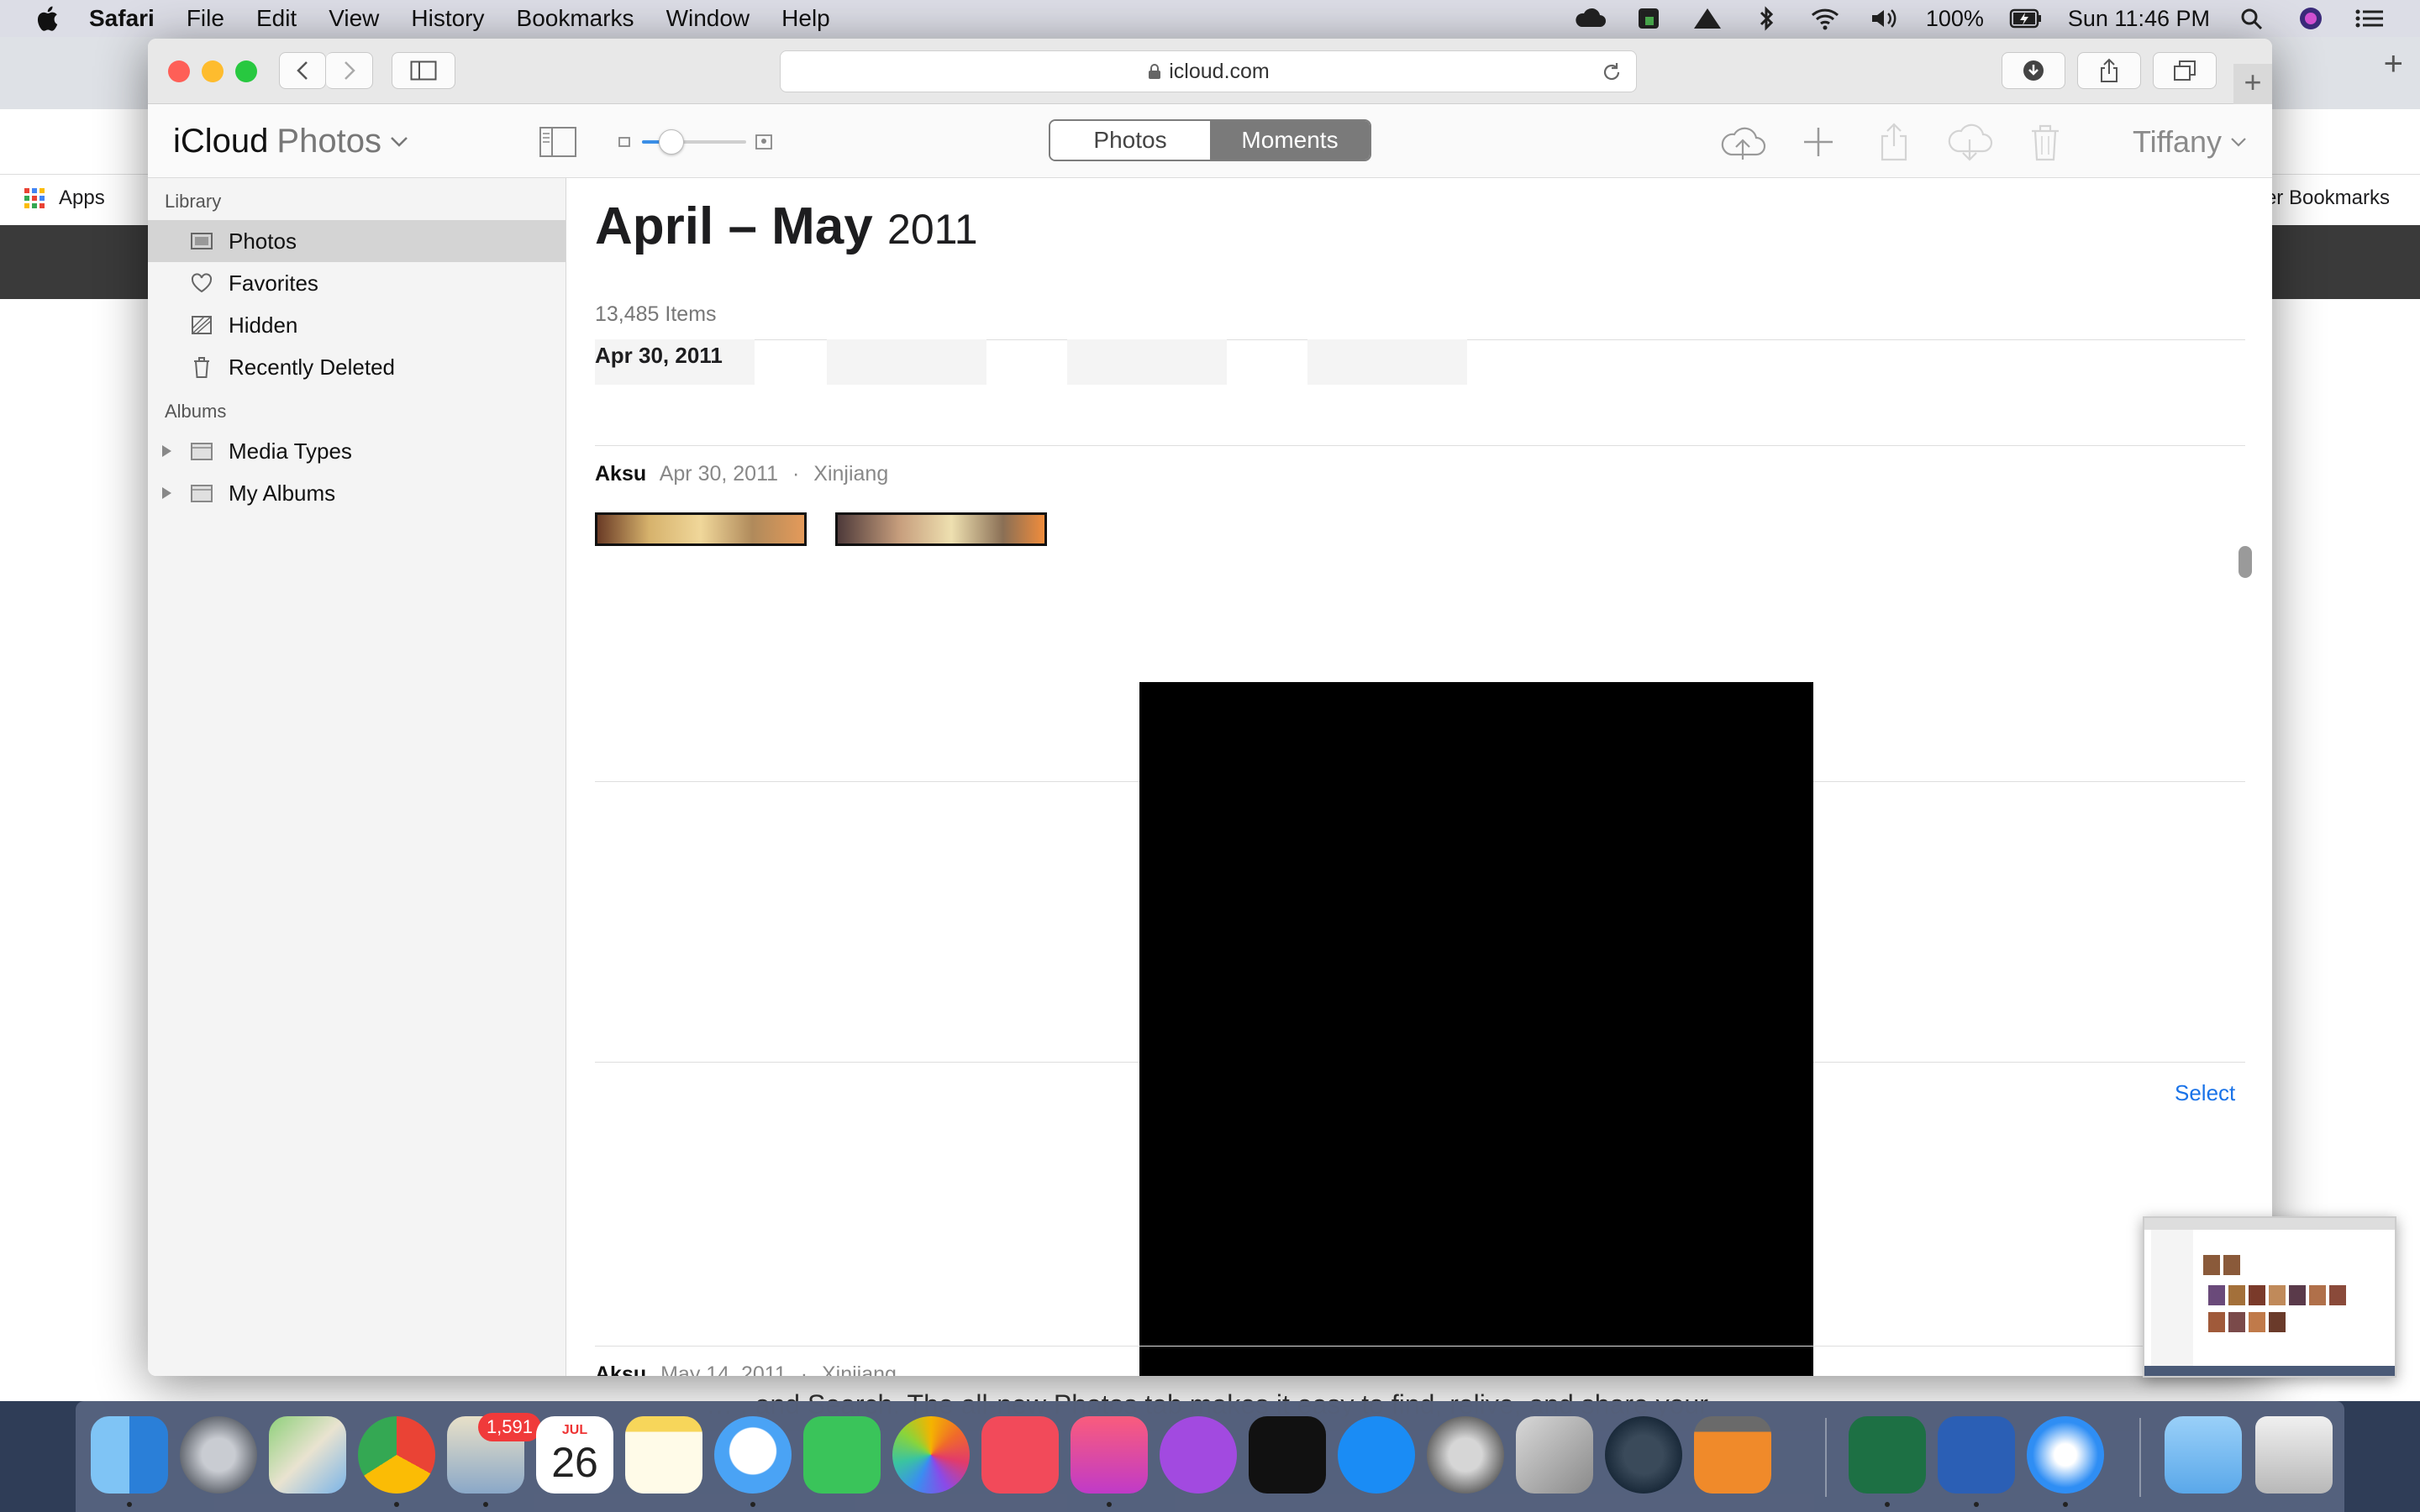 This screenshot has width=2420, height=1512. What do you see at coordinates (448, 18) in the screenshot?
I see `menu-history: History` at bounding box center [448, 18].